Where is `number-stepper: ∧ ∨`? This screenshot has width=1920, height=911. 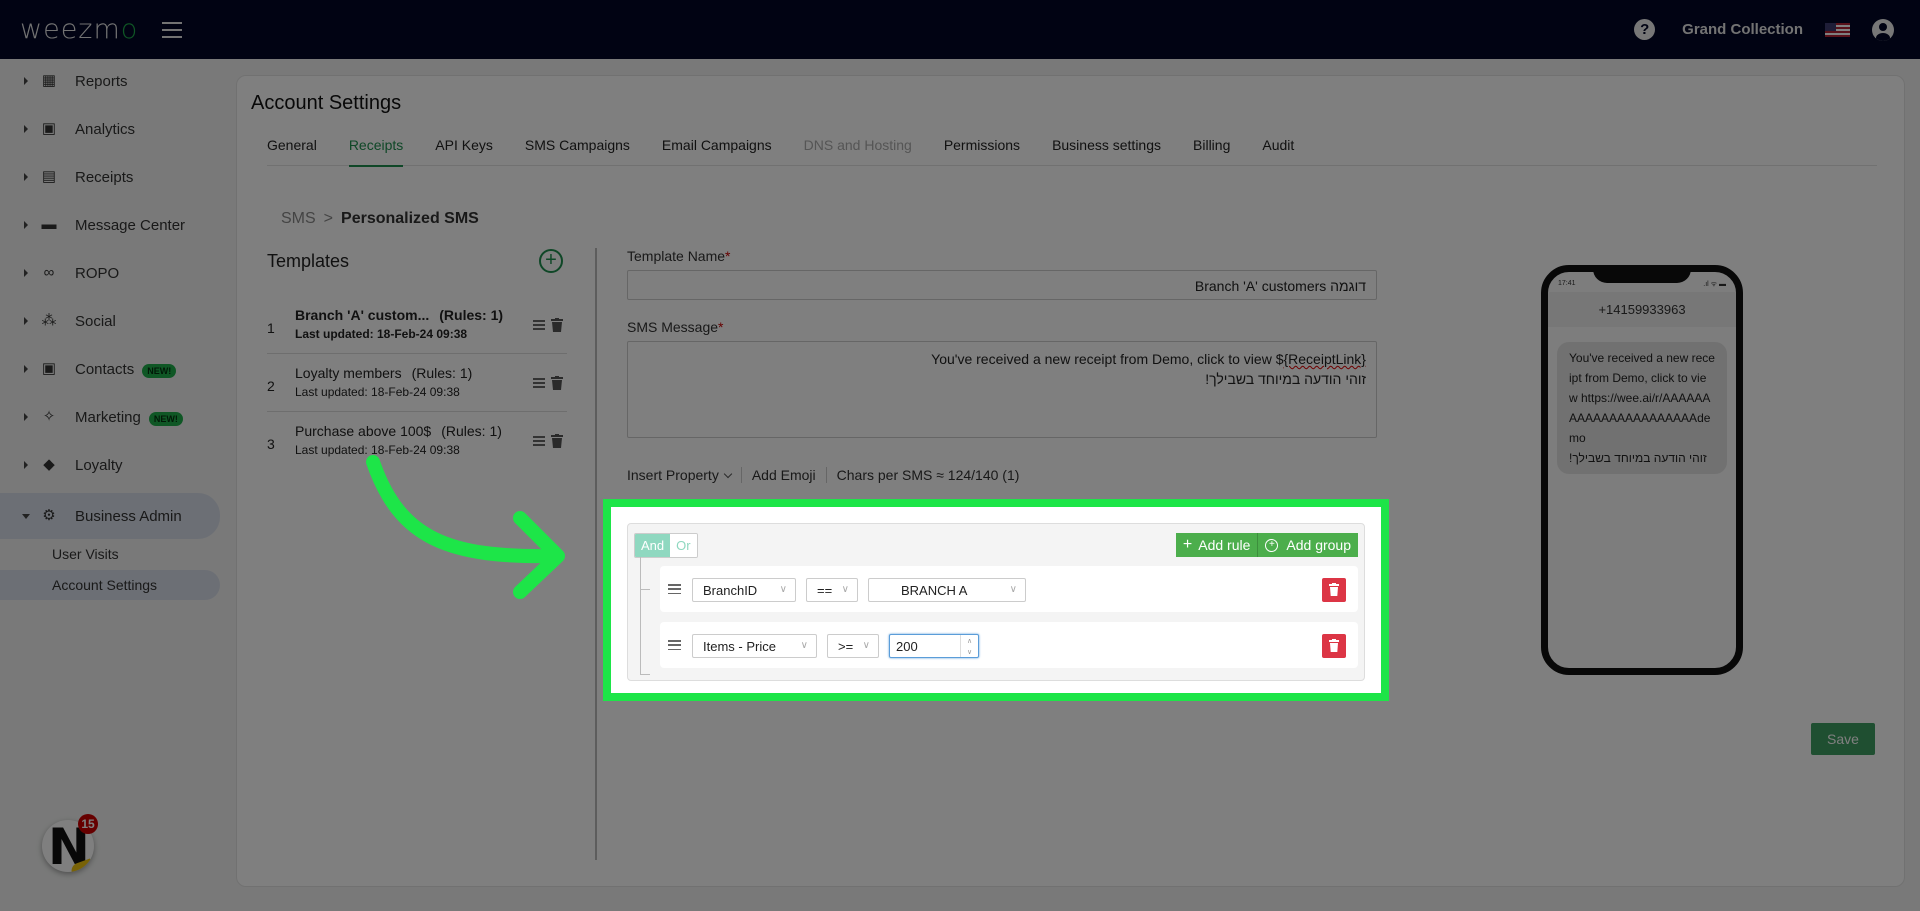 number-stepper: ∧ ∨ is located at coordinates (969, 646).